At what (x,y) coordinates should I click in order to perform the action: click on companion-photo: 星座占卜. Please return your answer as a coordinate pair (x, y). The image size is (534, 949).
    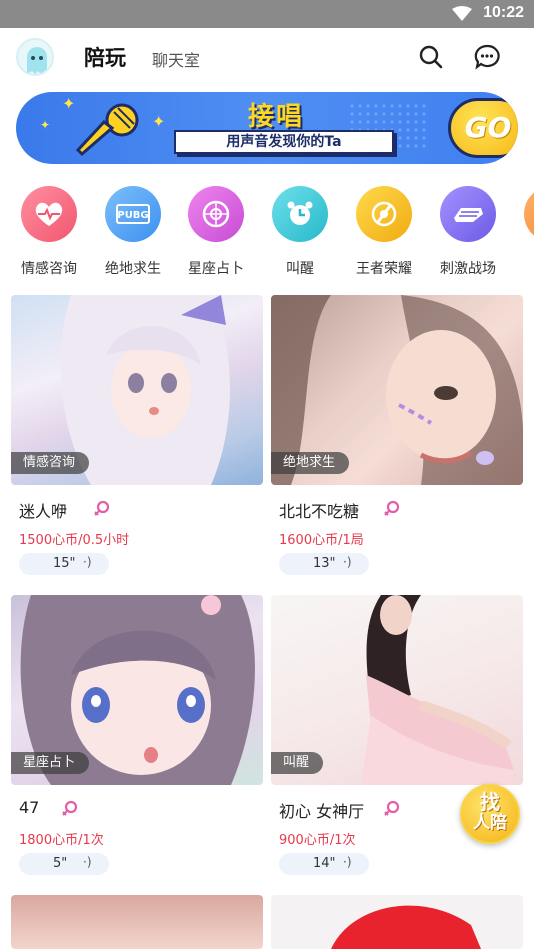
    Looking at the image, I should click on (137, 690).